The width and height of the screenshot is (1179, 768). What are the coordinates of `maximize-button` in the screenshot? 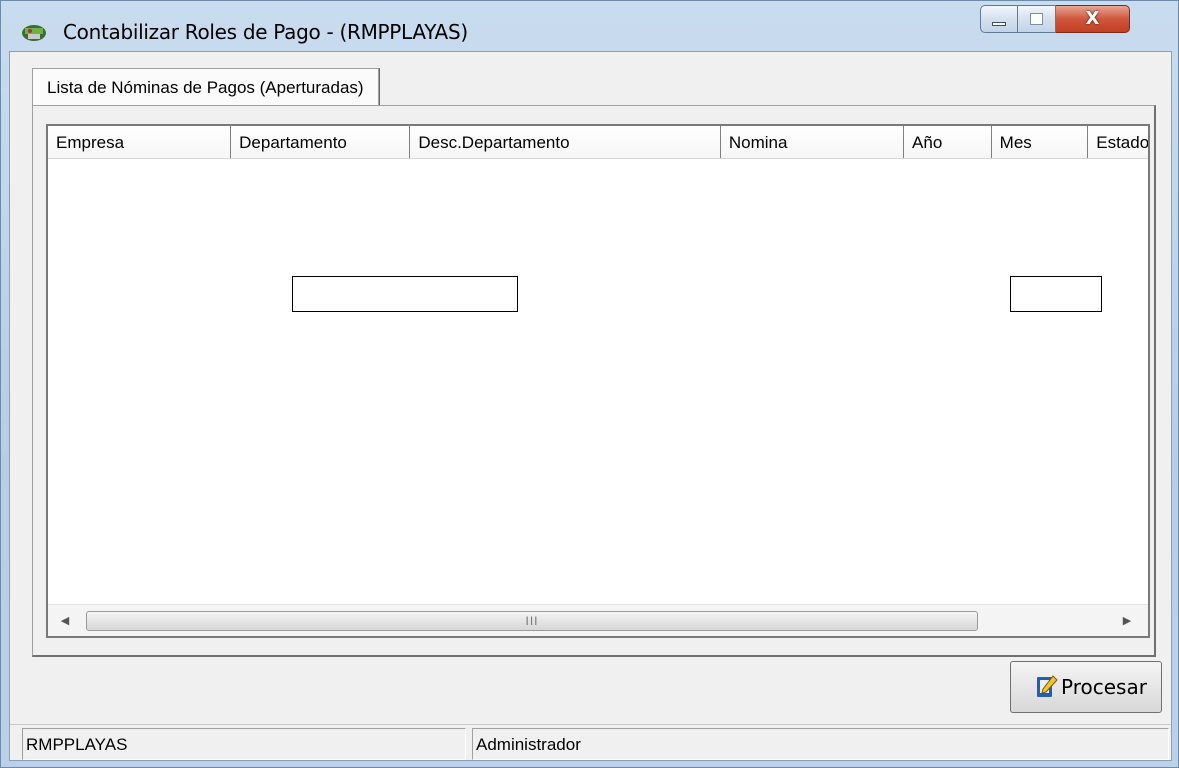 It's located at (1037, 19).